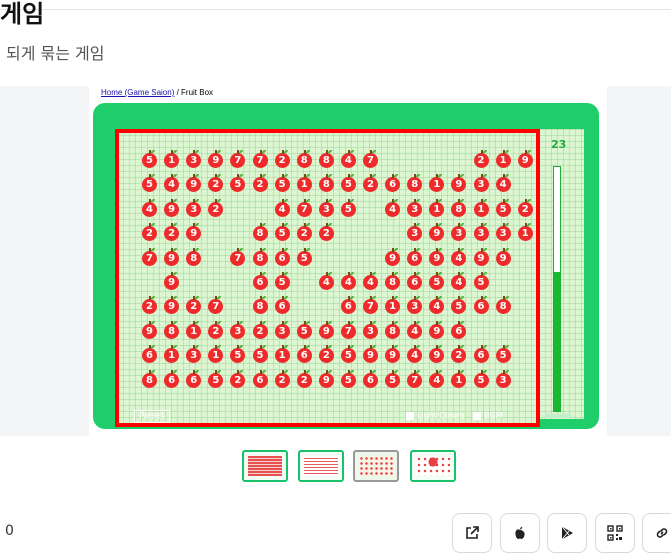 This screenshot has height=555, width=671. I want to click on thumbnail-1-image, so click(265, 466).